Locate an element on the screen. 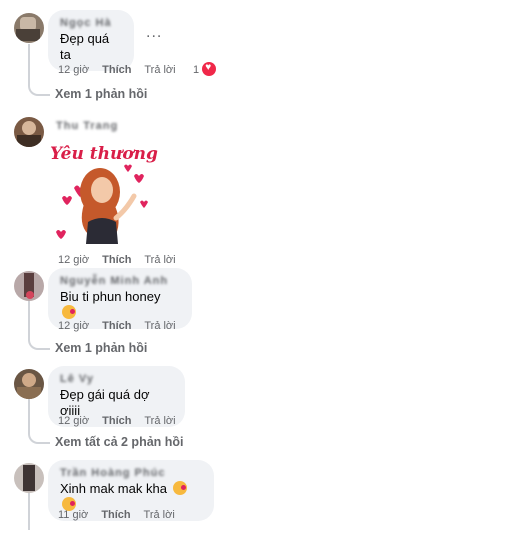  comment-author: Thu Trang is located at coordinates (87, 126).